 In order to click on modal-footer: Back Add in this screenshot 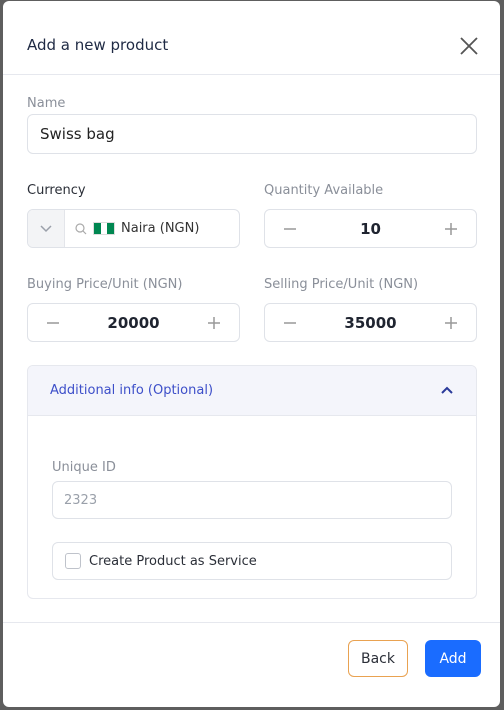, I will do `click(251, 665)`.